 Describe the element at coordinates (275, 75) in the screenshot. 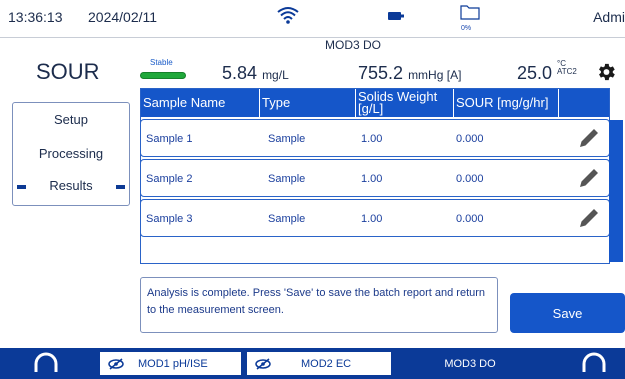

I see `do-unit: mg/L` at that location.